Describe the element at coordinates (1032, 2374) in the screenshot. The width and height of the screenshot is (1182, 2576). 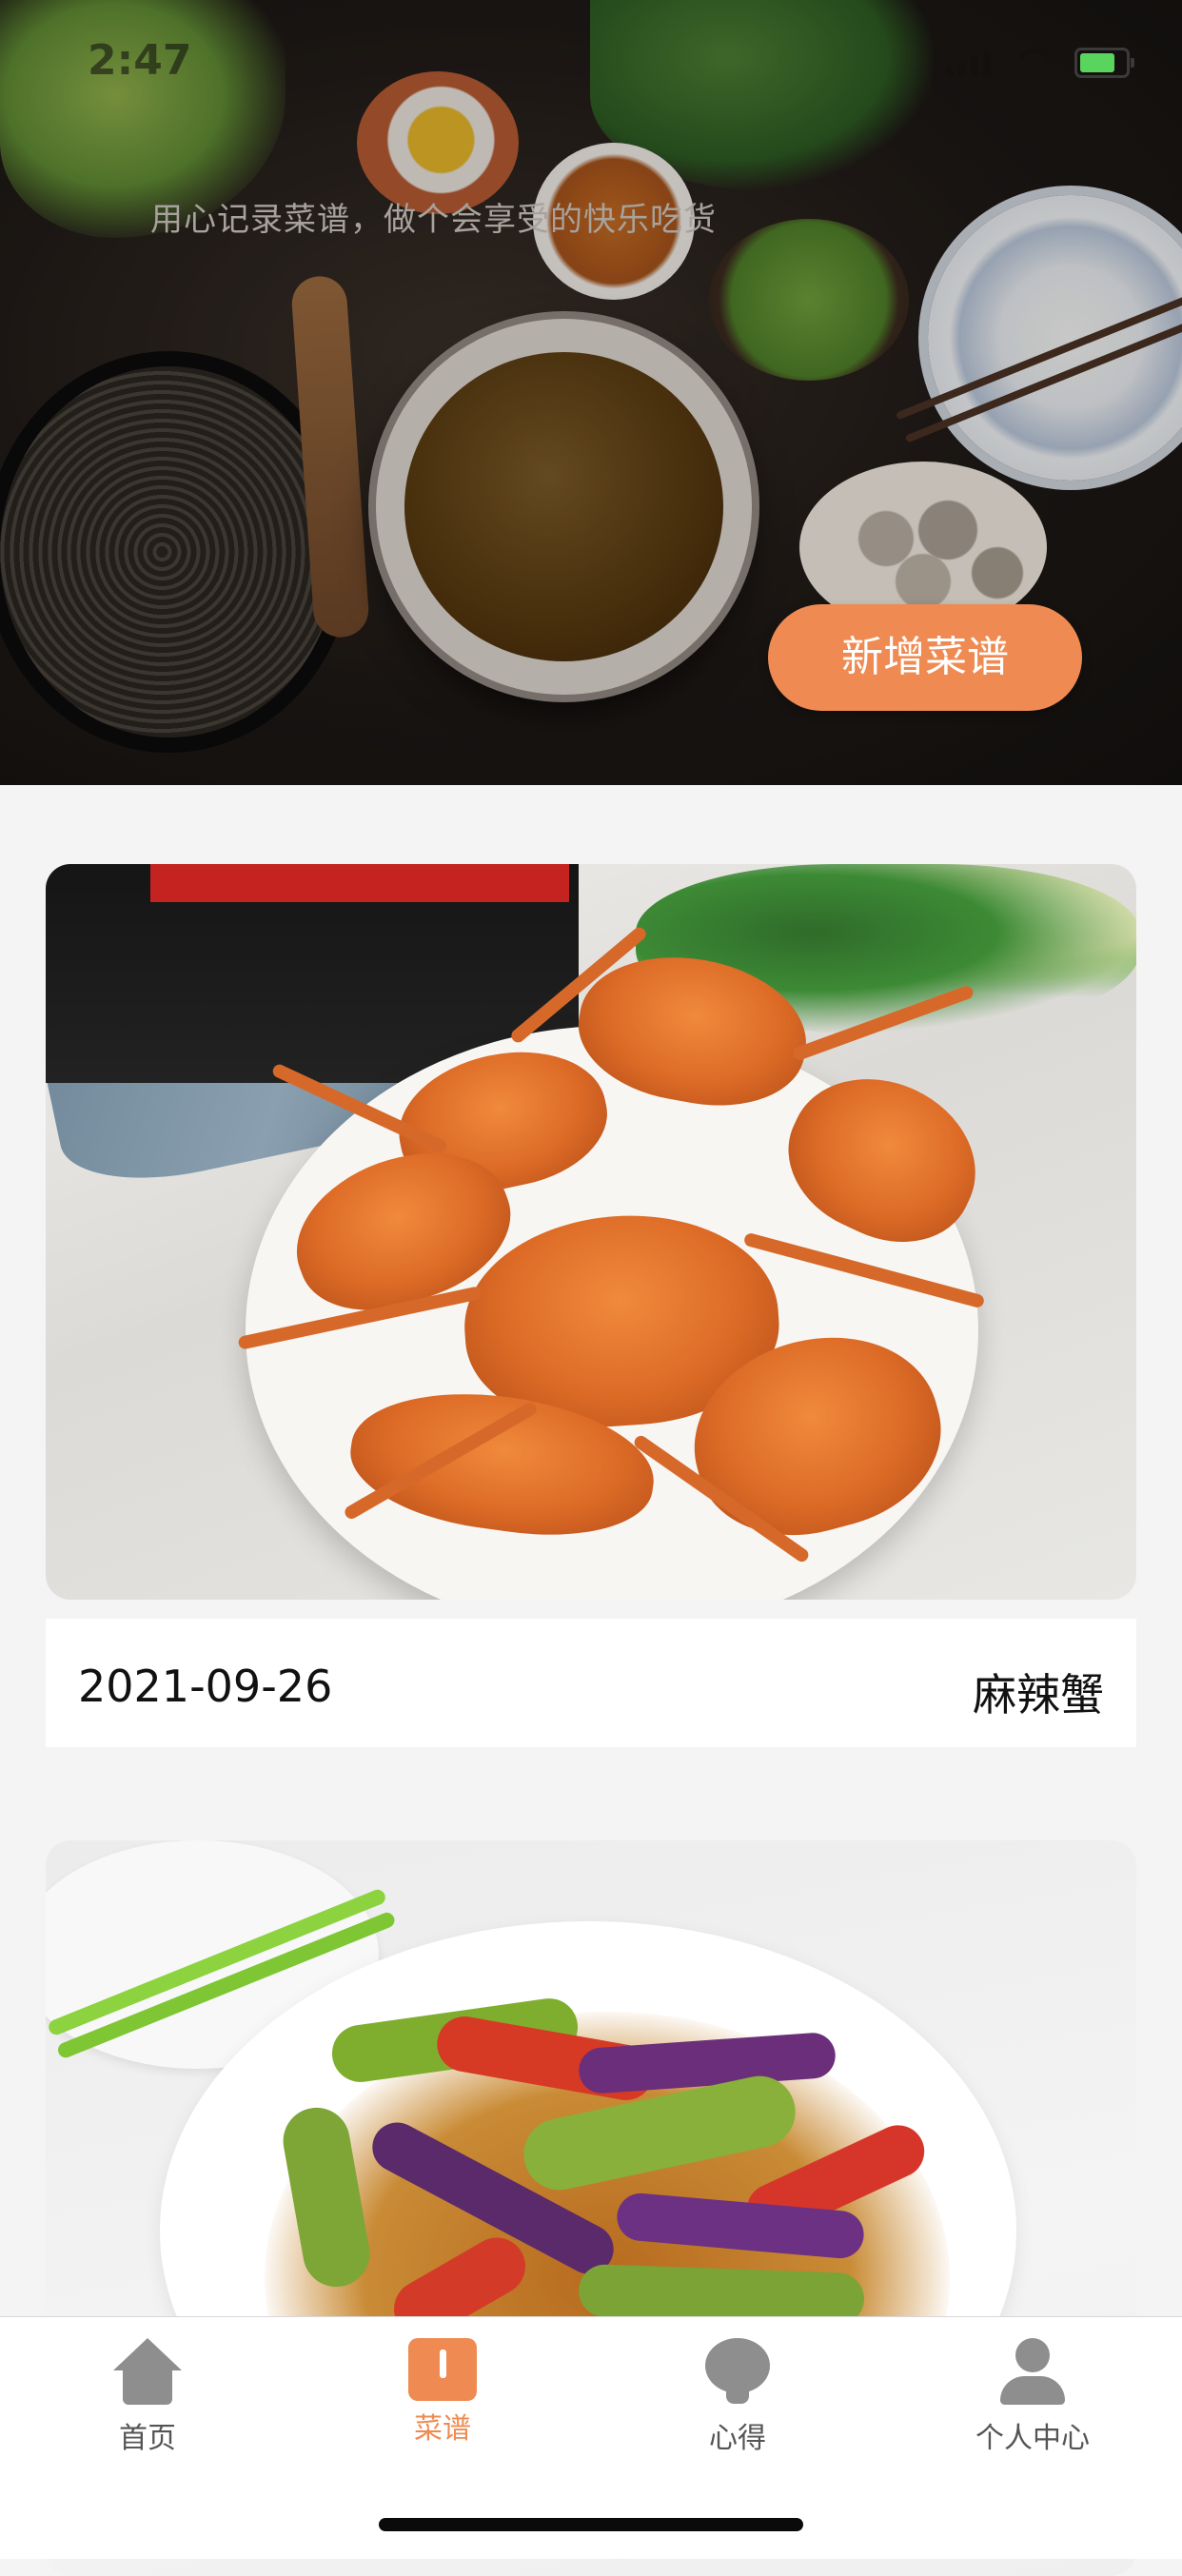
I see `person-icon` at that location.